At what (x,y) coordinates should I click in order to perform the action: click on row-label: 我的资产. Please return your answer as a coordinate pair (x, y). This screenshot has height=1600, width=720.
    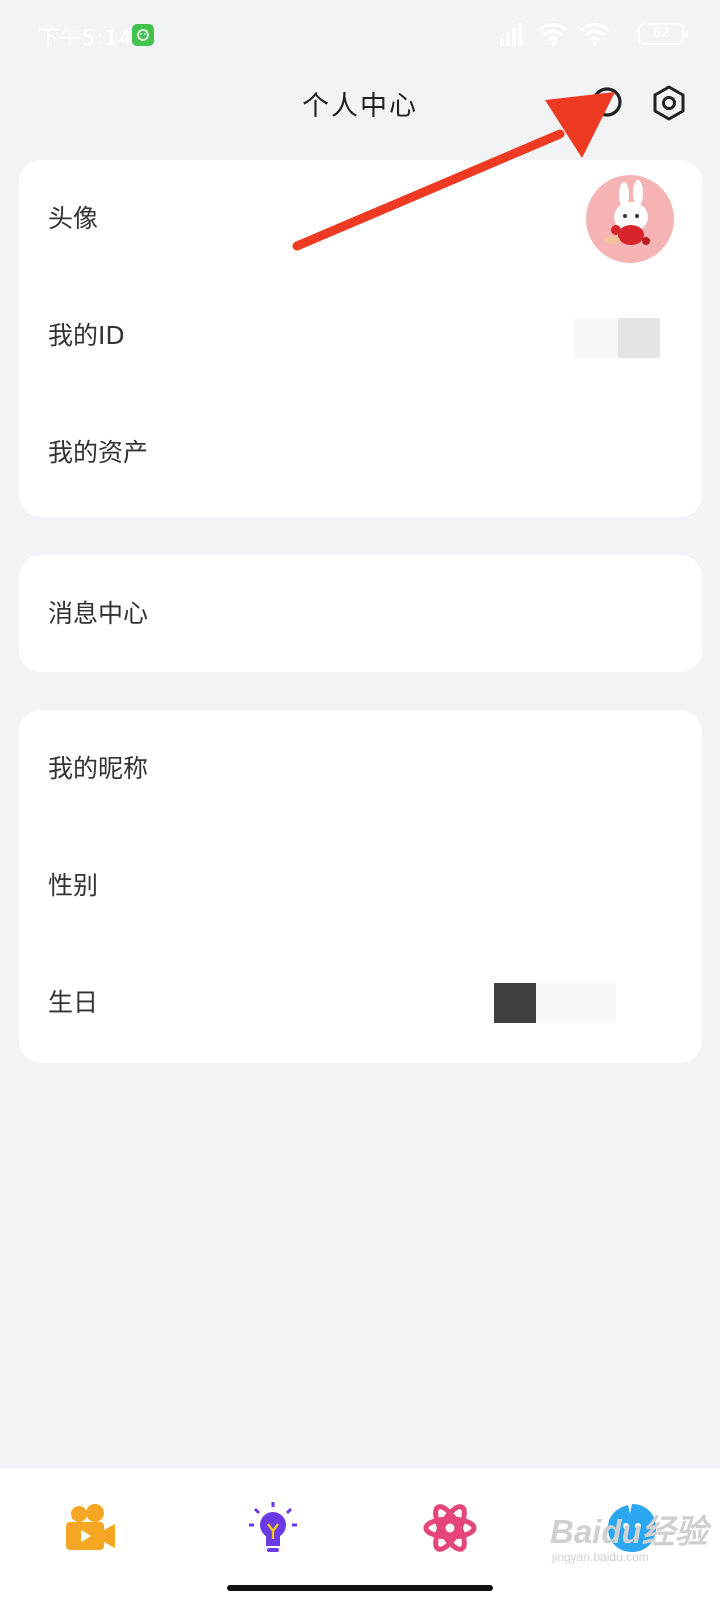
    Looking at the image, I should click on (98, 452).